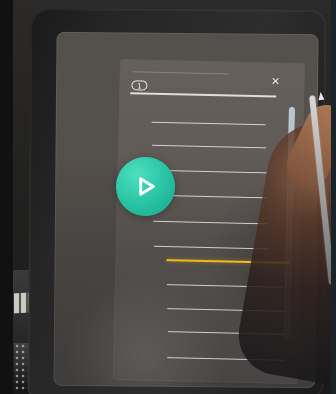 This screenshot has height=394, width=336. I want to click on play-button, so click(145, 186).